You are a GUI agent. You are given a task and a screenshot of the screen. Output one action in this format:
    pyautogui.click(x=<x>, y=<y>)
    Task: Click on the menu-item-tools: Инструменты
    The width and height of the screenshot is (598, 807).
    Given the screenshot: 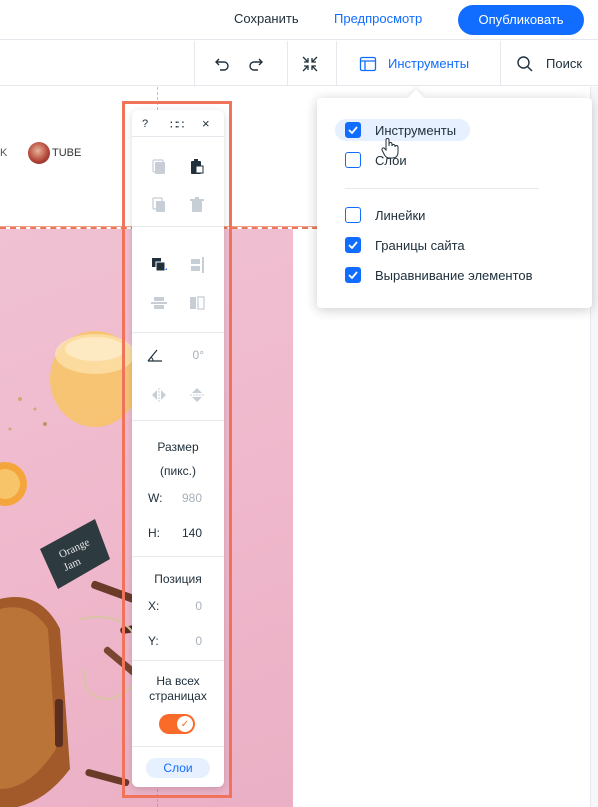 What is the action you would take?
    pyautogui.click(x=403, y=130)
    